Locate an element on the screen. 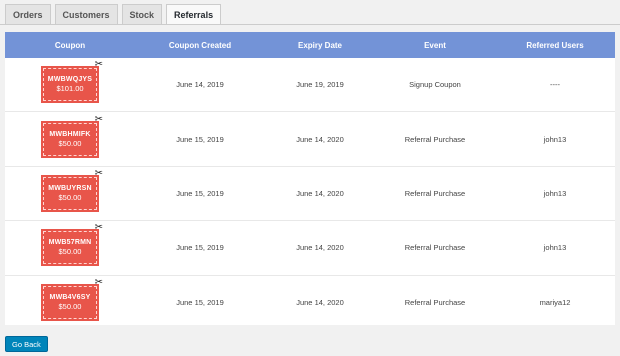  coupon-badge: MWB4V6SY $50.00 ✂ is located at coordinates (72, 299).